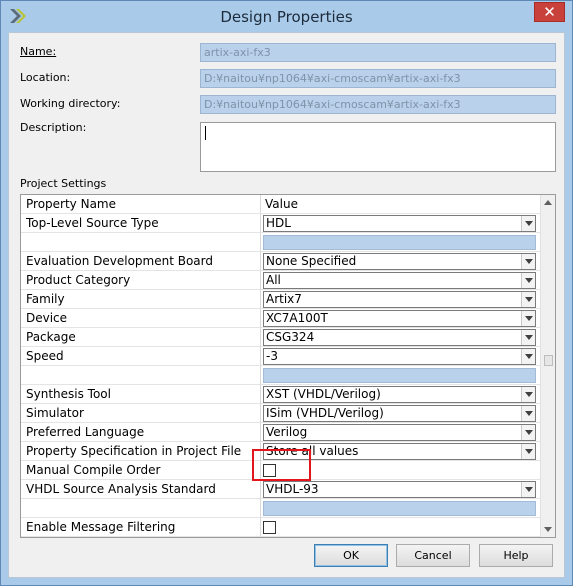 This screenshot has height=586, width=573. I want to click on property-value-dropdown: Verilog, so click(399, 432).